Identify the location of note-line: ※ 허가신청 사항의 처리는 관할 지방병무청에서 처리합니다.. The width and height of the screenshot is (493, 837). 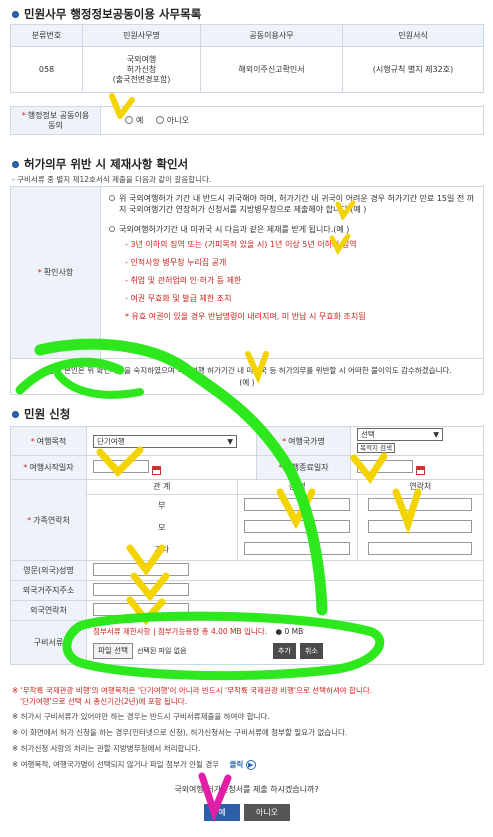
(106, 748).